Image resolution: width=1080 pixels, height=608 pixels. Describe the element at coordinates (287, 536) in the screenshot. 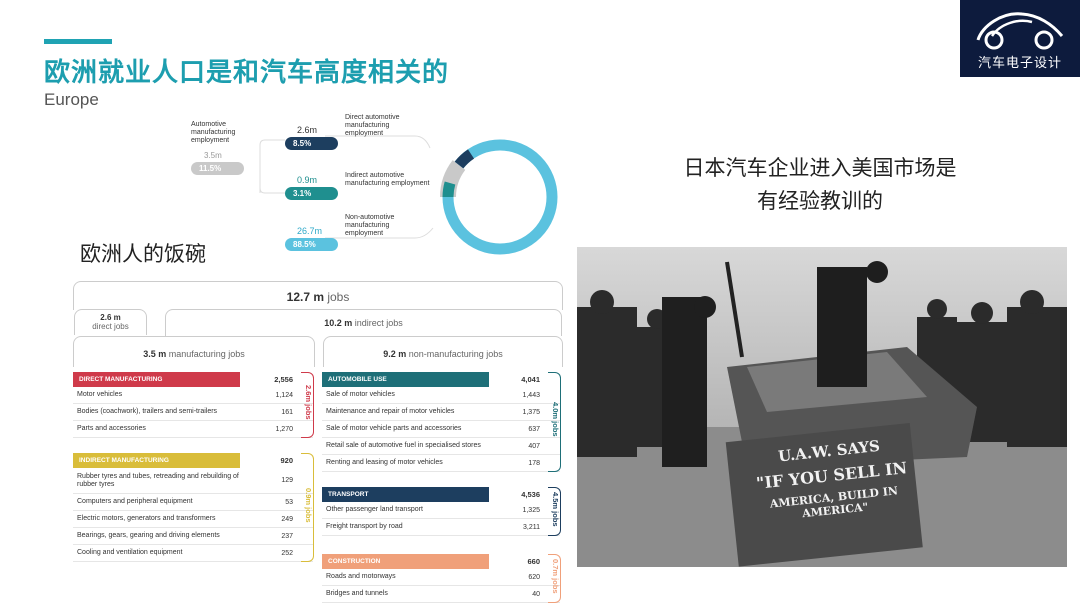

I see `row-value: 237` at that location.